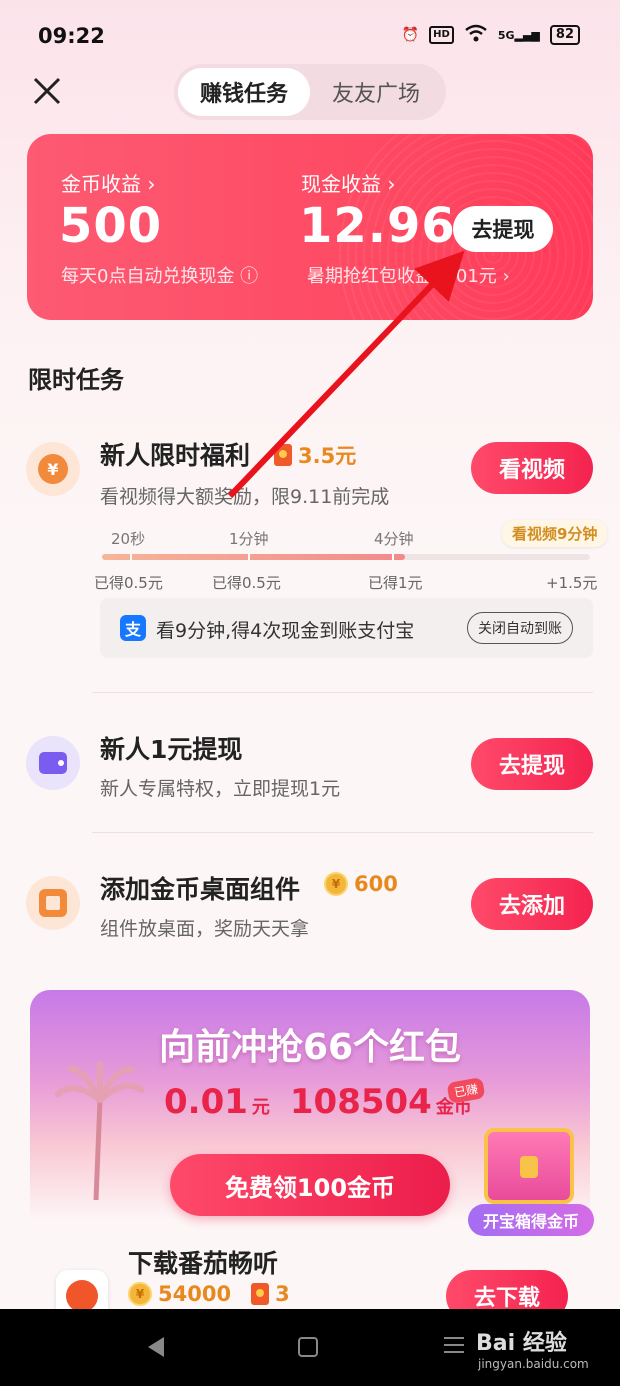 The width and height of the screenshot is (620, 1386). What do you see at coordinates (531, 1220) in the screenshot?
I see `chest-label: 开宝箱得金币` at bounding box center [531, 1220].